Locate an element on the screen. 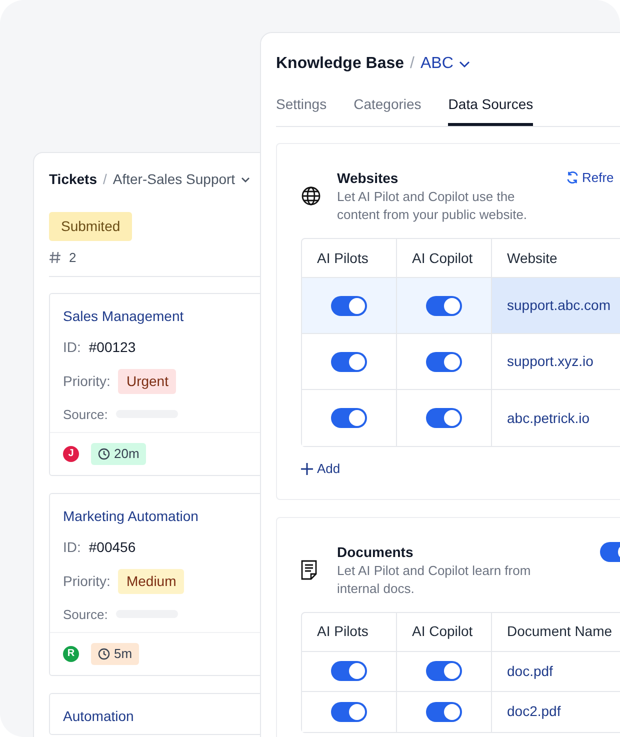  breadcrumb-dropdown: ABC is located at coordinates (437, 64).